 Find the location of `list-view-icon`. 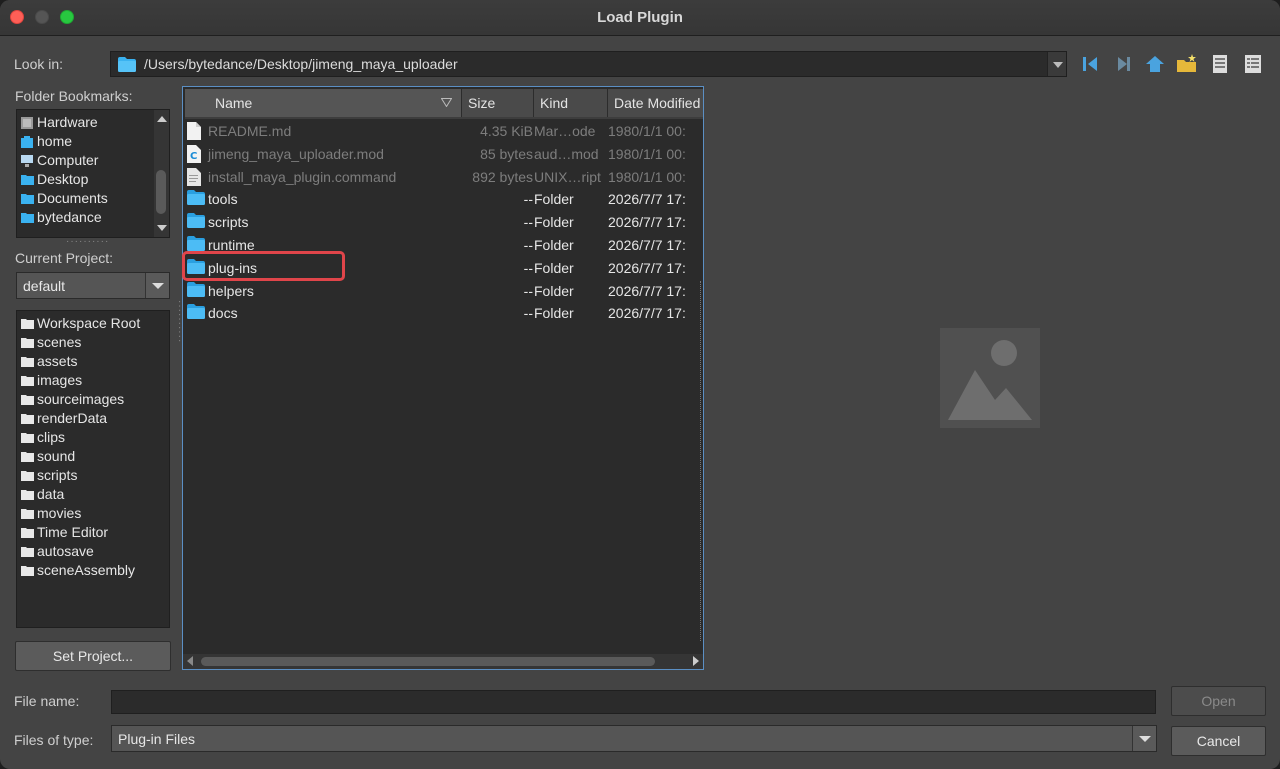

list-view-icon is located at coordinates (1220, 64).